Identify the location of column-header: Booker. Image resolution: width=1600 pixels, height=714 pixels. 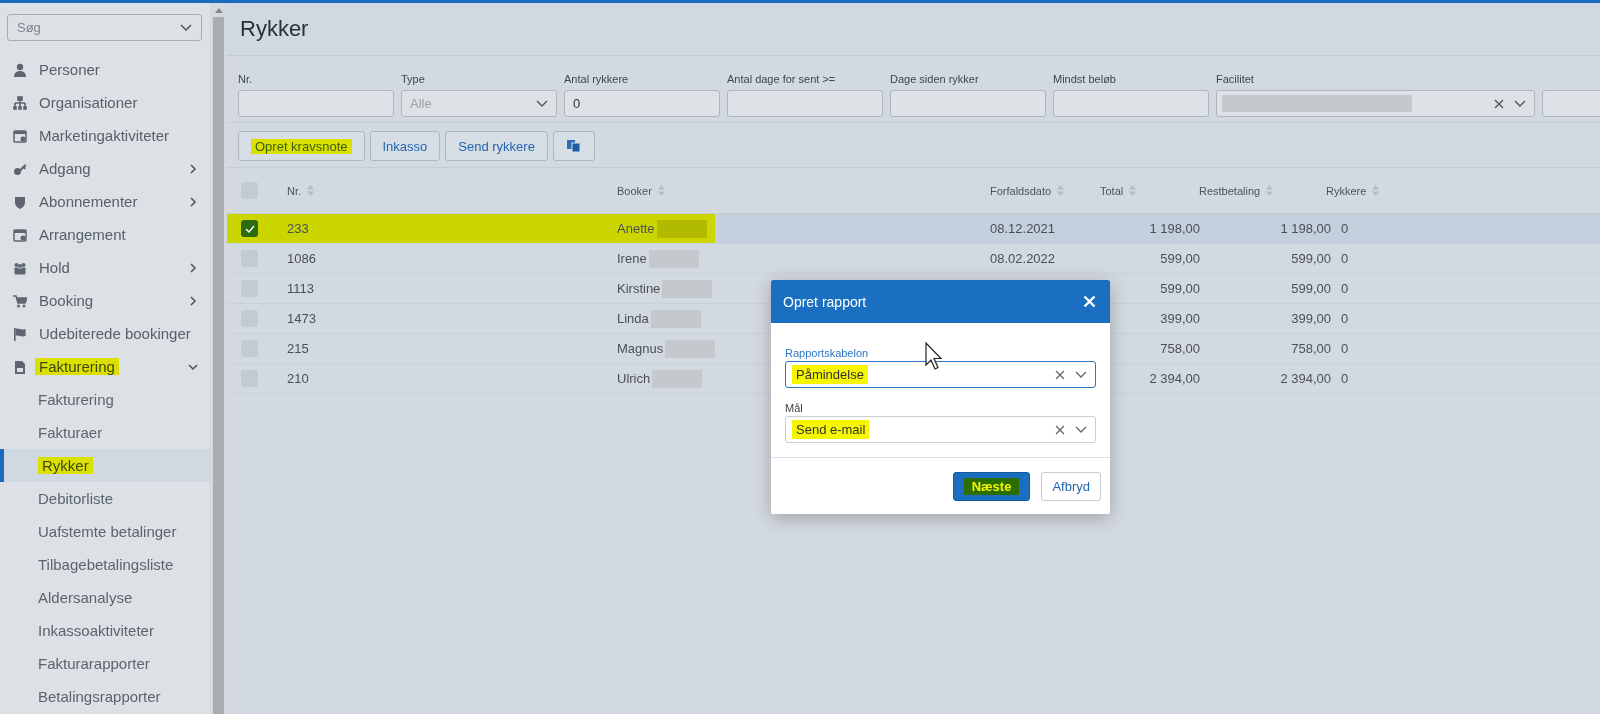
(634, 190).